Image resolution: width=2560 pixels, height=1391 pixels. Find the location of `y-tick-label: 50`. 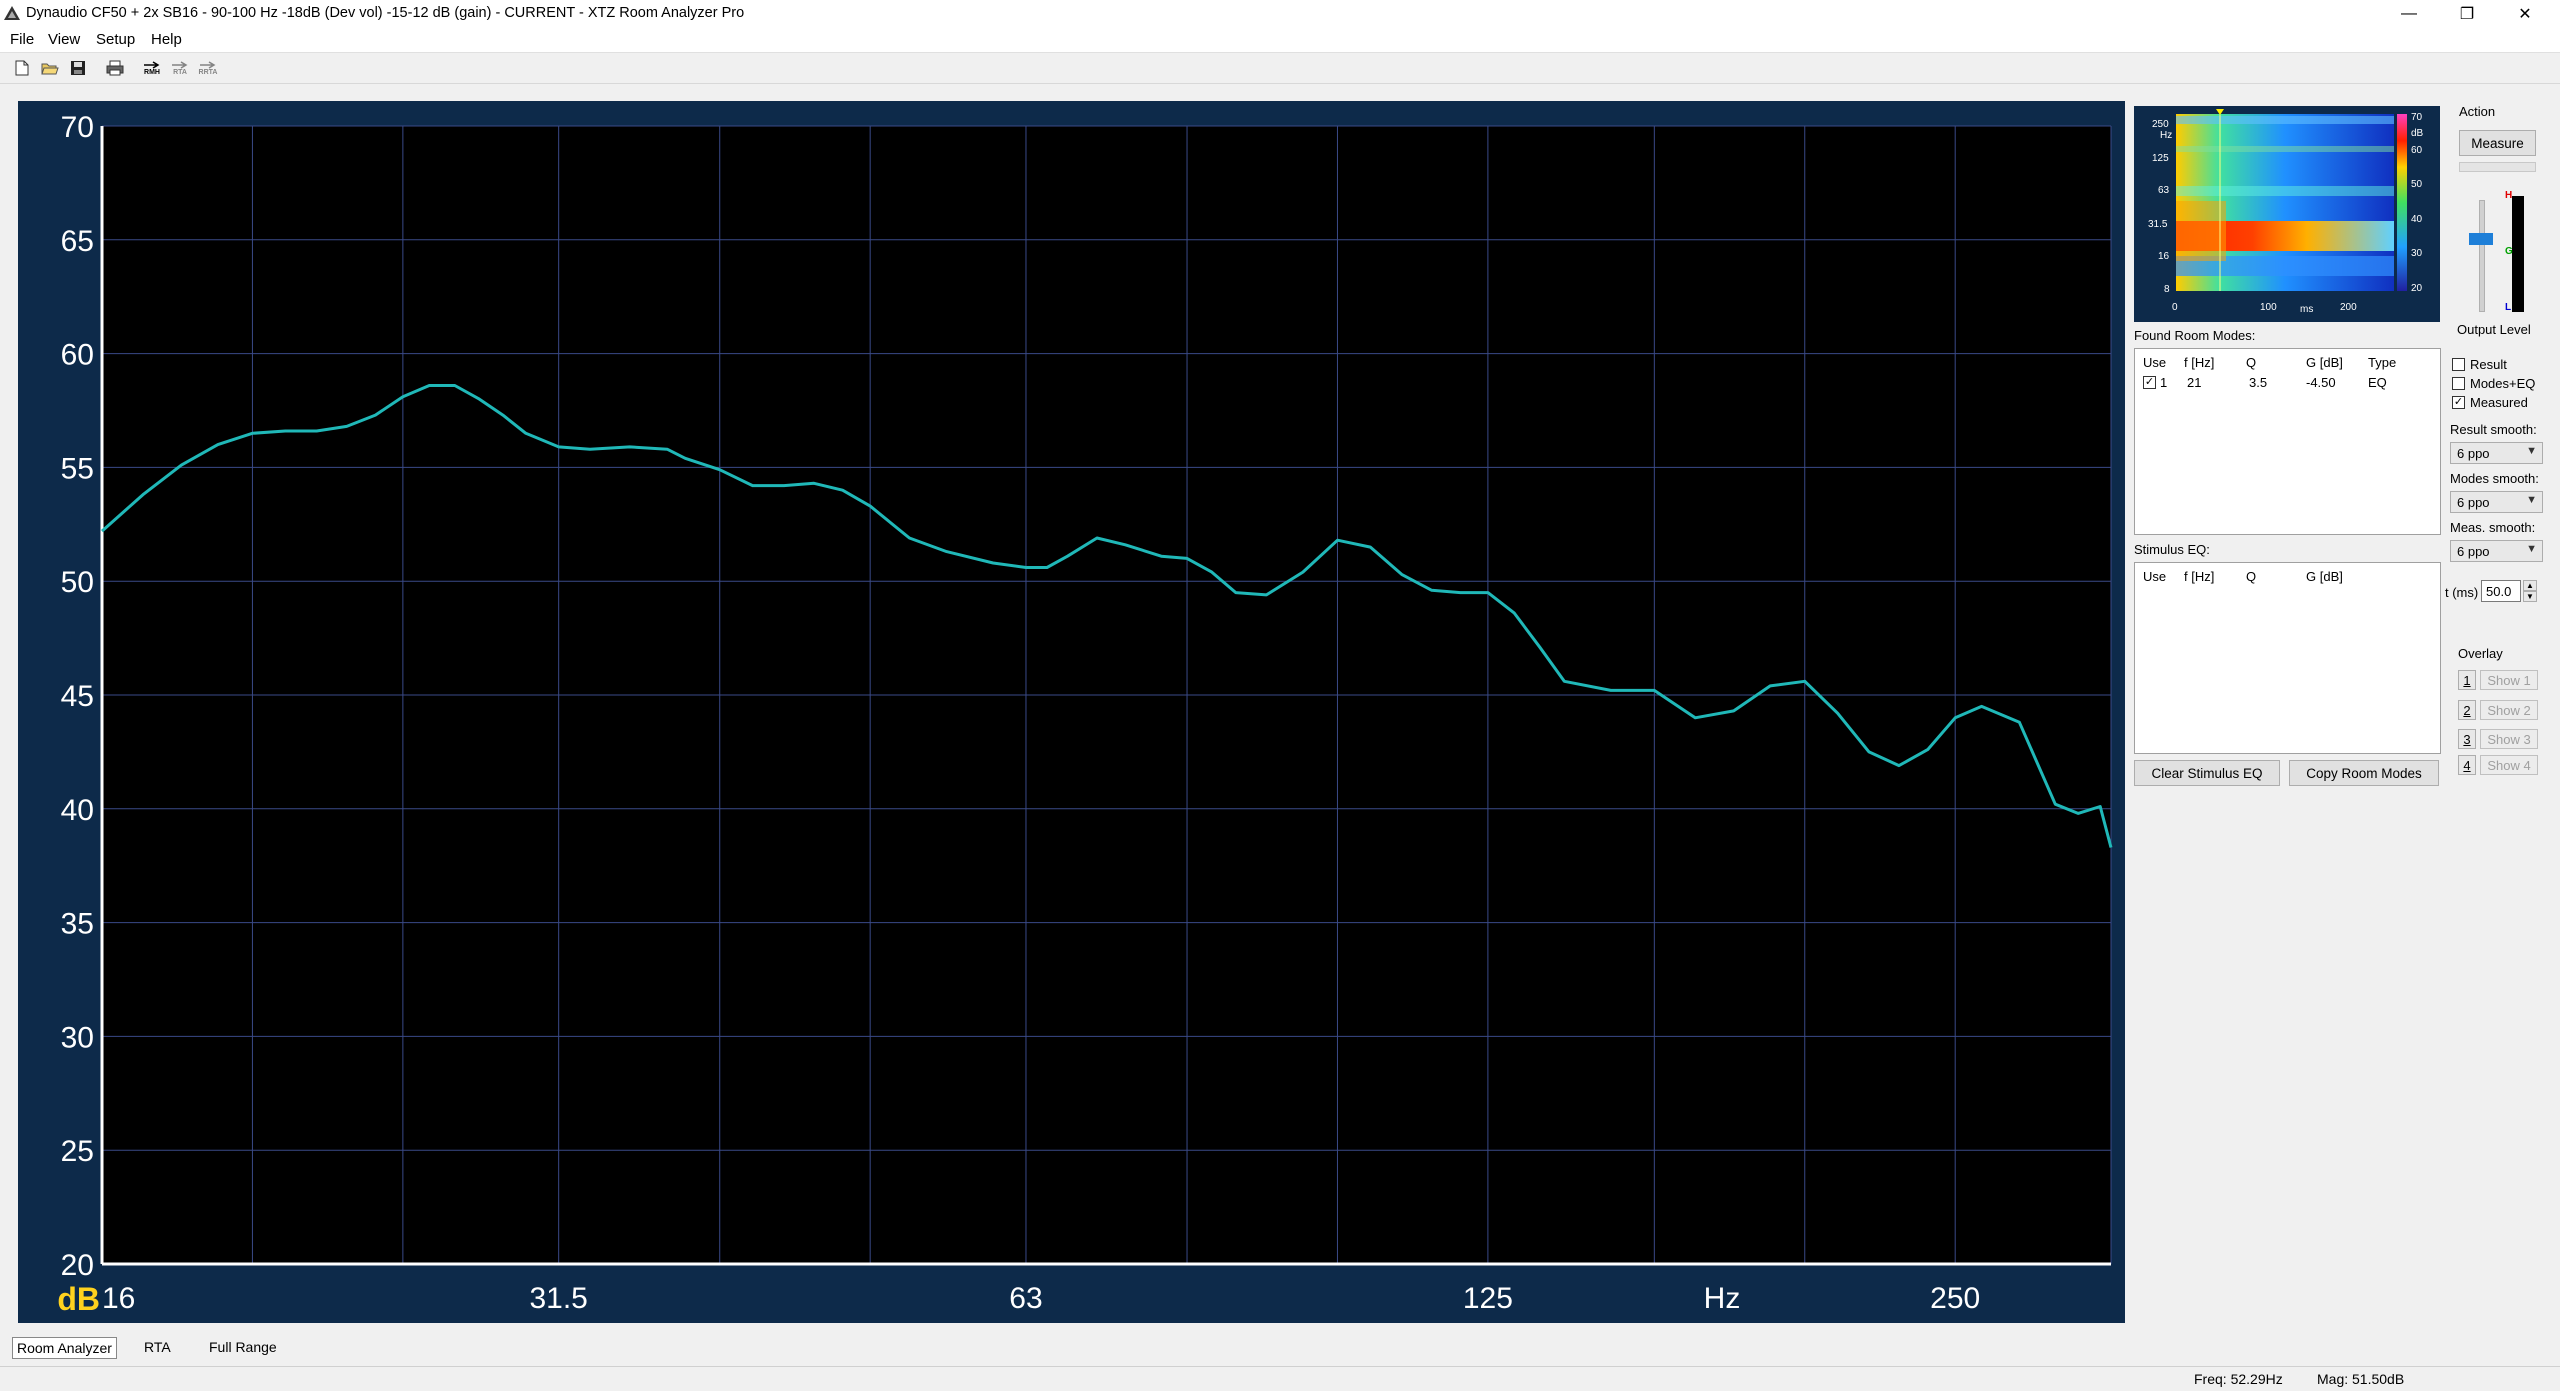

y-tick-label: 50 is located at coordinates (77, 582).